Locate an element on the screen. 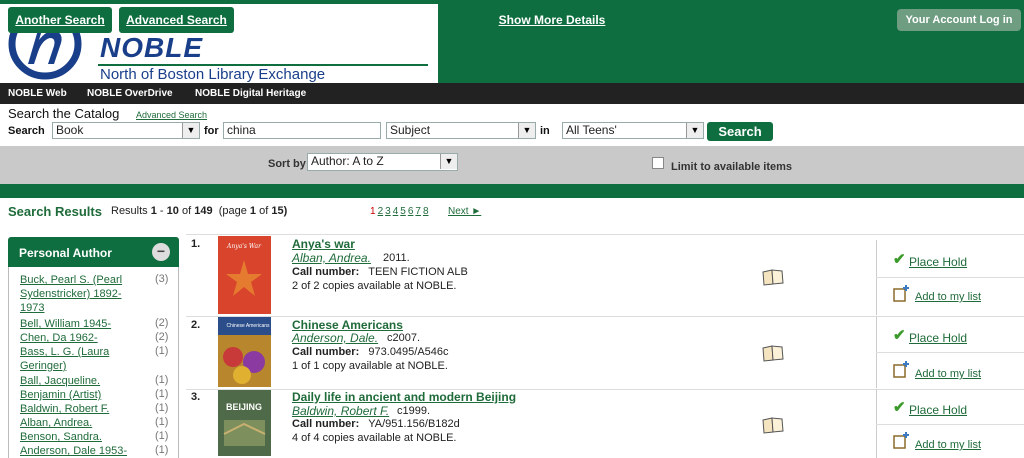 The image size is (1024, 458). search-field-select: Subject ▼ is located at coordinates (461, 130).